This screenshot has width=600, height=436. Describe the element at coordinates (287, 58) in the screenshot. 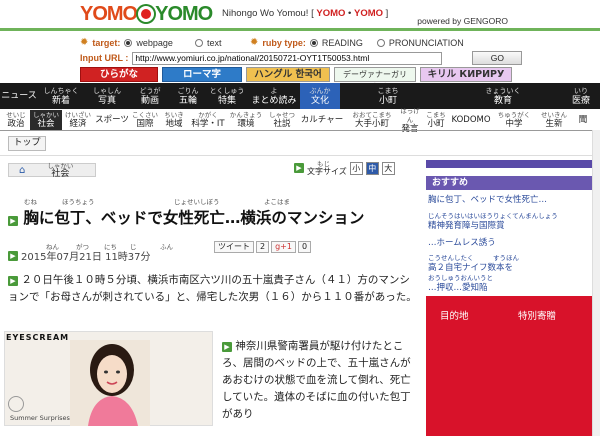

I see `url-input` at that location.